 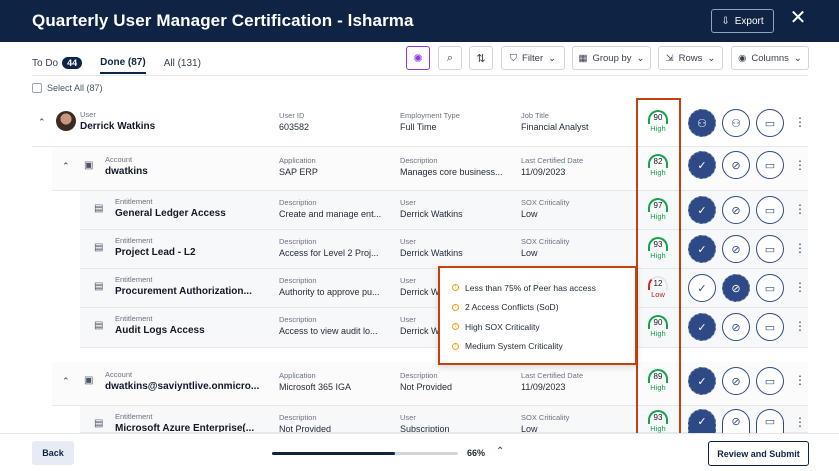 What do you see at coordinates (742, 21) in the screenshot?
I see `export-button: ⇩ Export` at bounding box center [742, 21].